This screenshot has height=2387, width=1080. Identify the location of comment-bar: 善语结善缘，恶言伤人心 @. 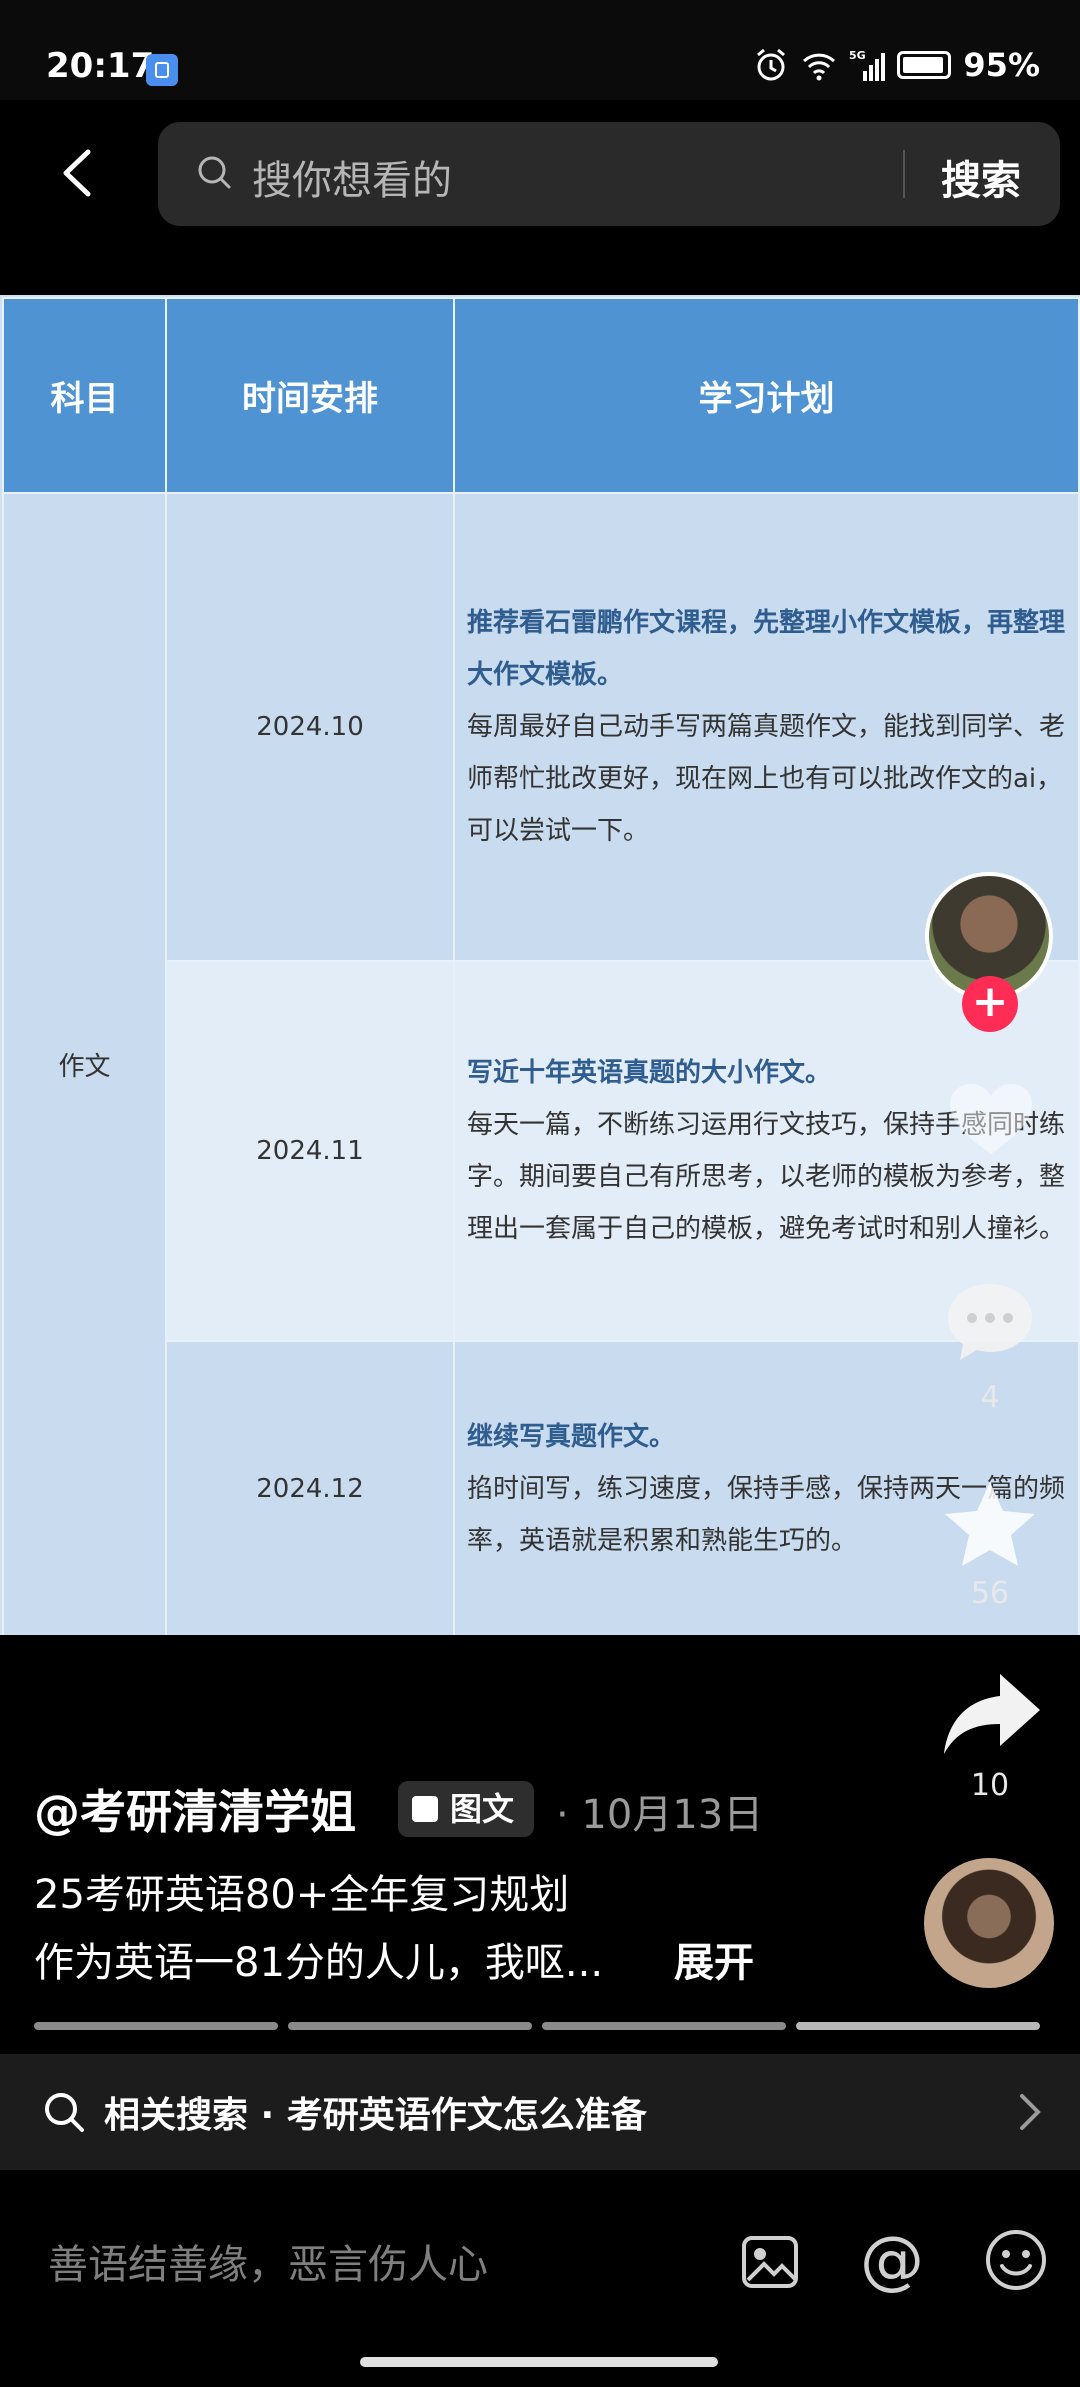
(540, 2278).